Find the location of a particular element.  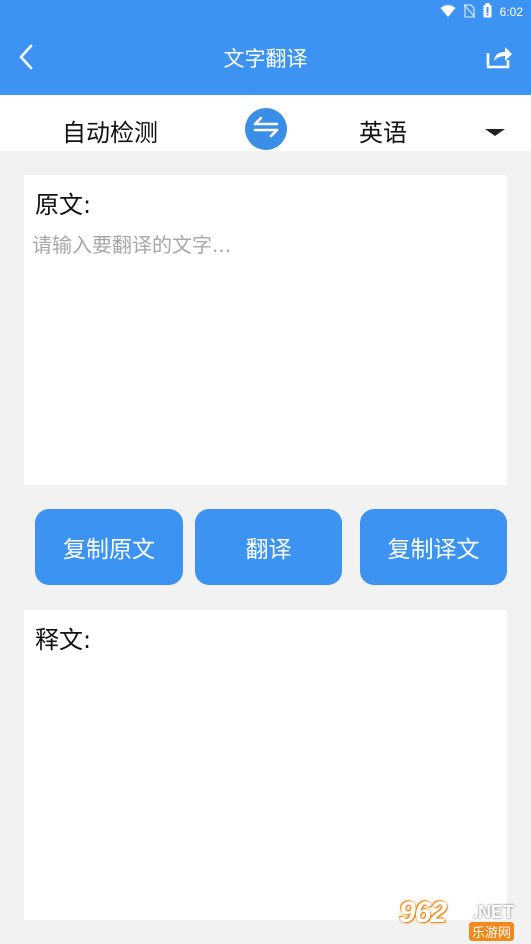

status-bar: 6:02 is located at coordinates (265, 12).